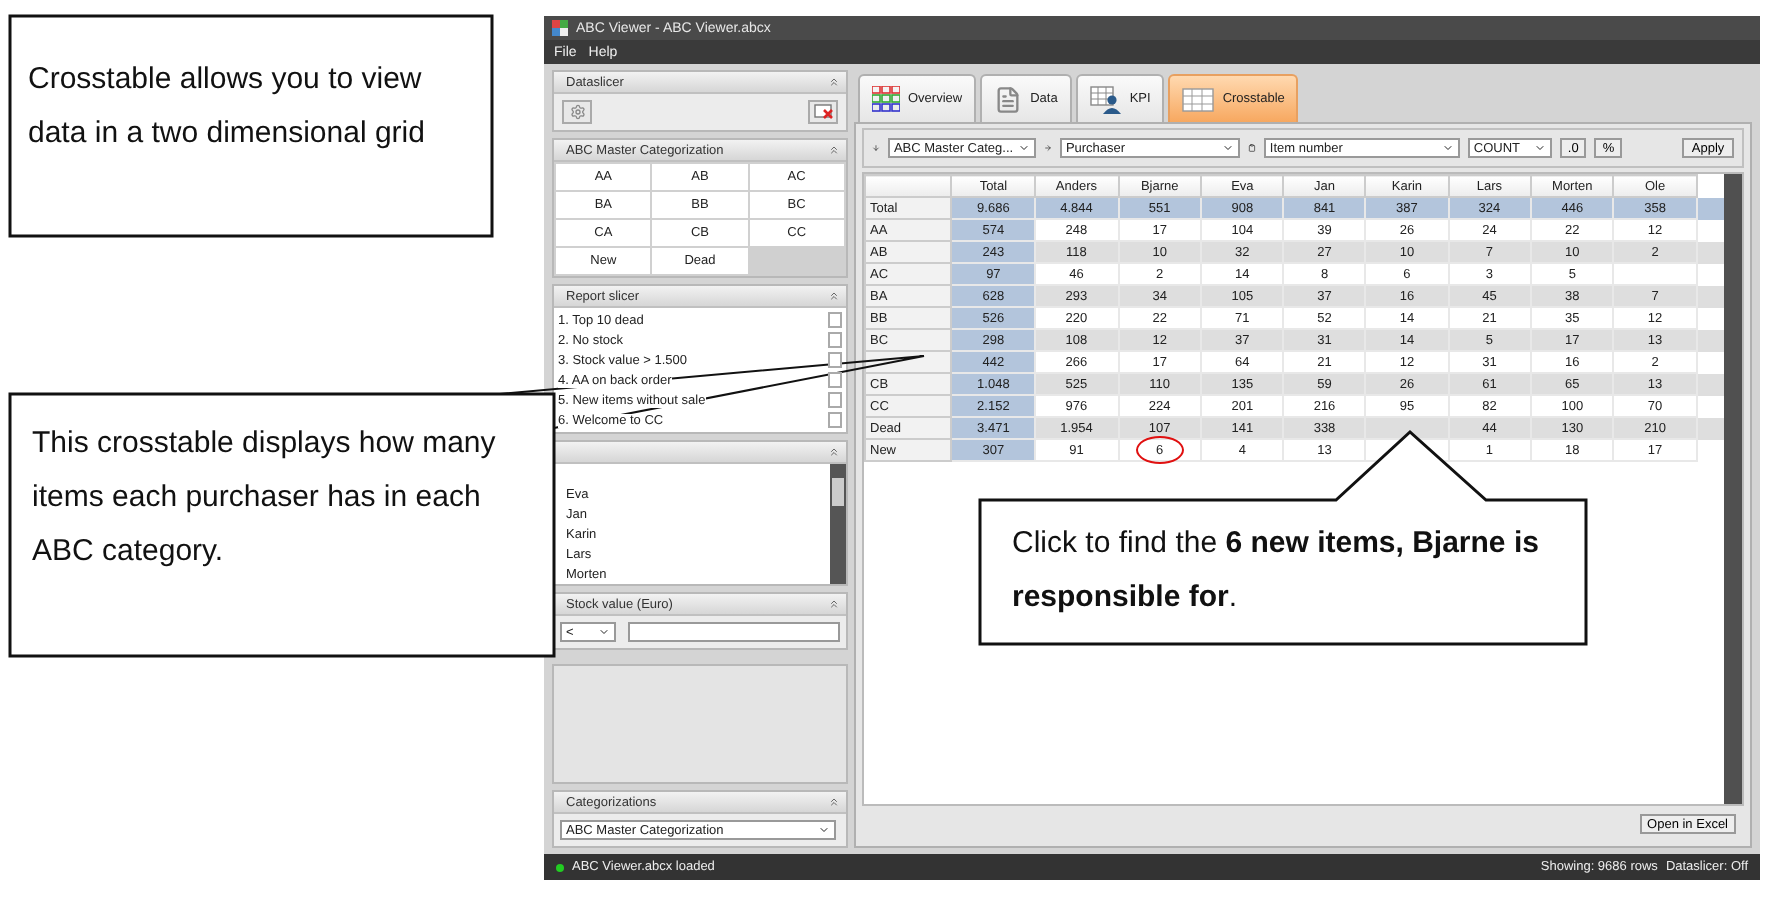 This screenshot has height=898, width=1780. I want to click on grid-icon, so click(886, 99).